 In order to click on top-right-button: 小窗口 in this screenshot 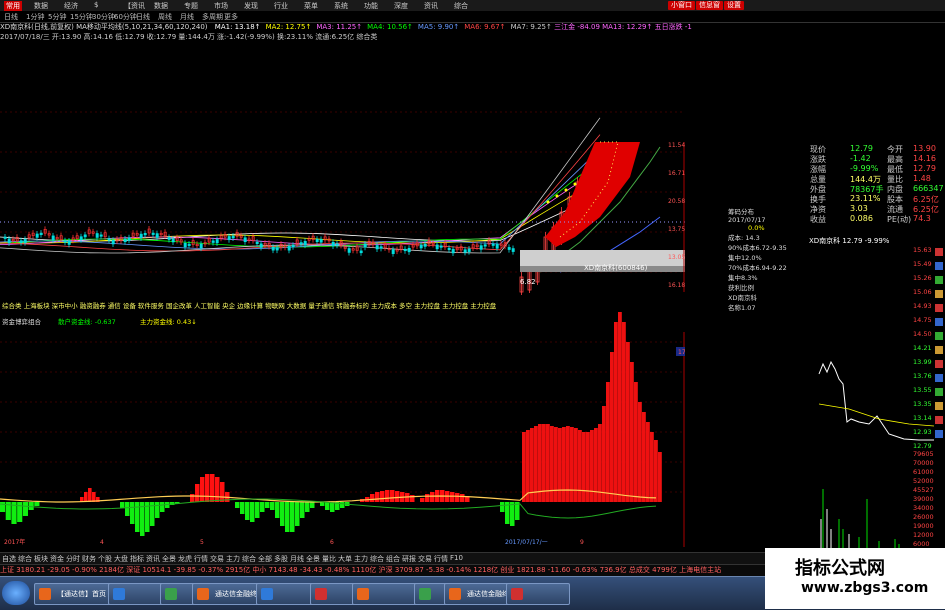, I will do `click(681, 5)`.